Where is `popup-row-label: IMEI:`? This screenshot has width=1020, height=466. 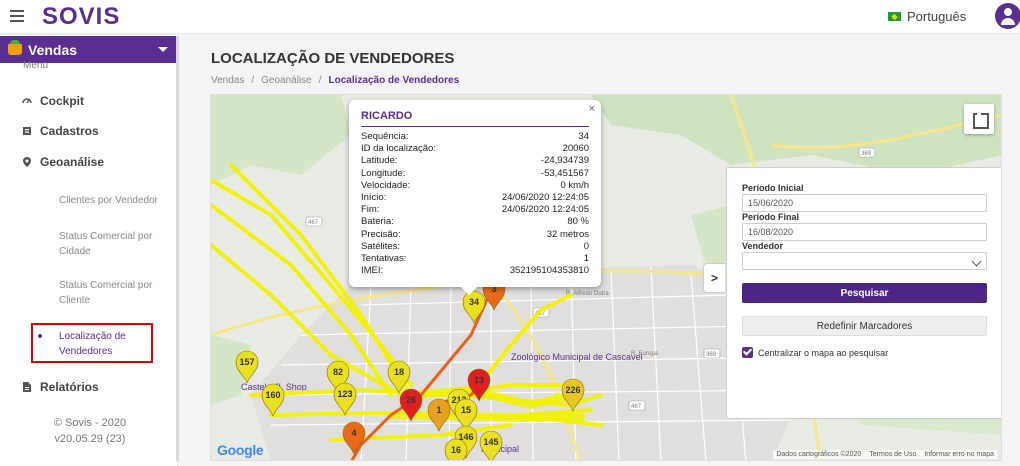
popup-row-label: IMEI: is located at coordinates (372, 271).